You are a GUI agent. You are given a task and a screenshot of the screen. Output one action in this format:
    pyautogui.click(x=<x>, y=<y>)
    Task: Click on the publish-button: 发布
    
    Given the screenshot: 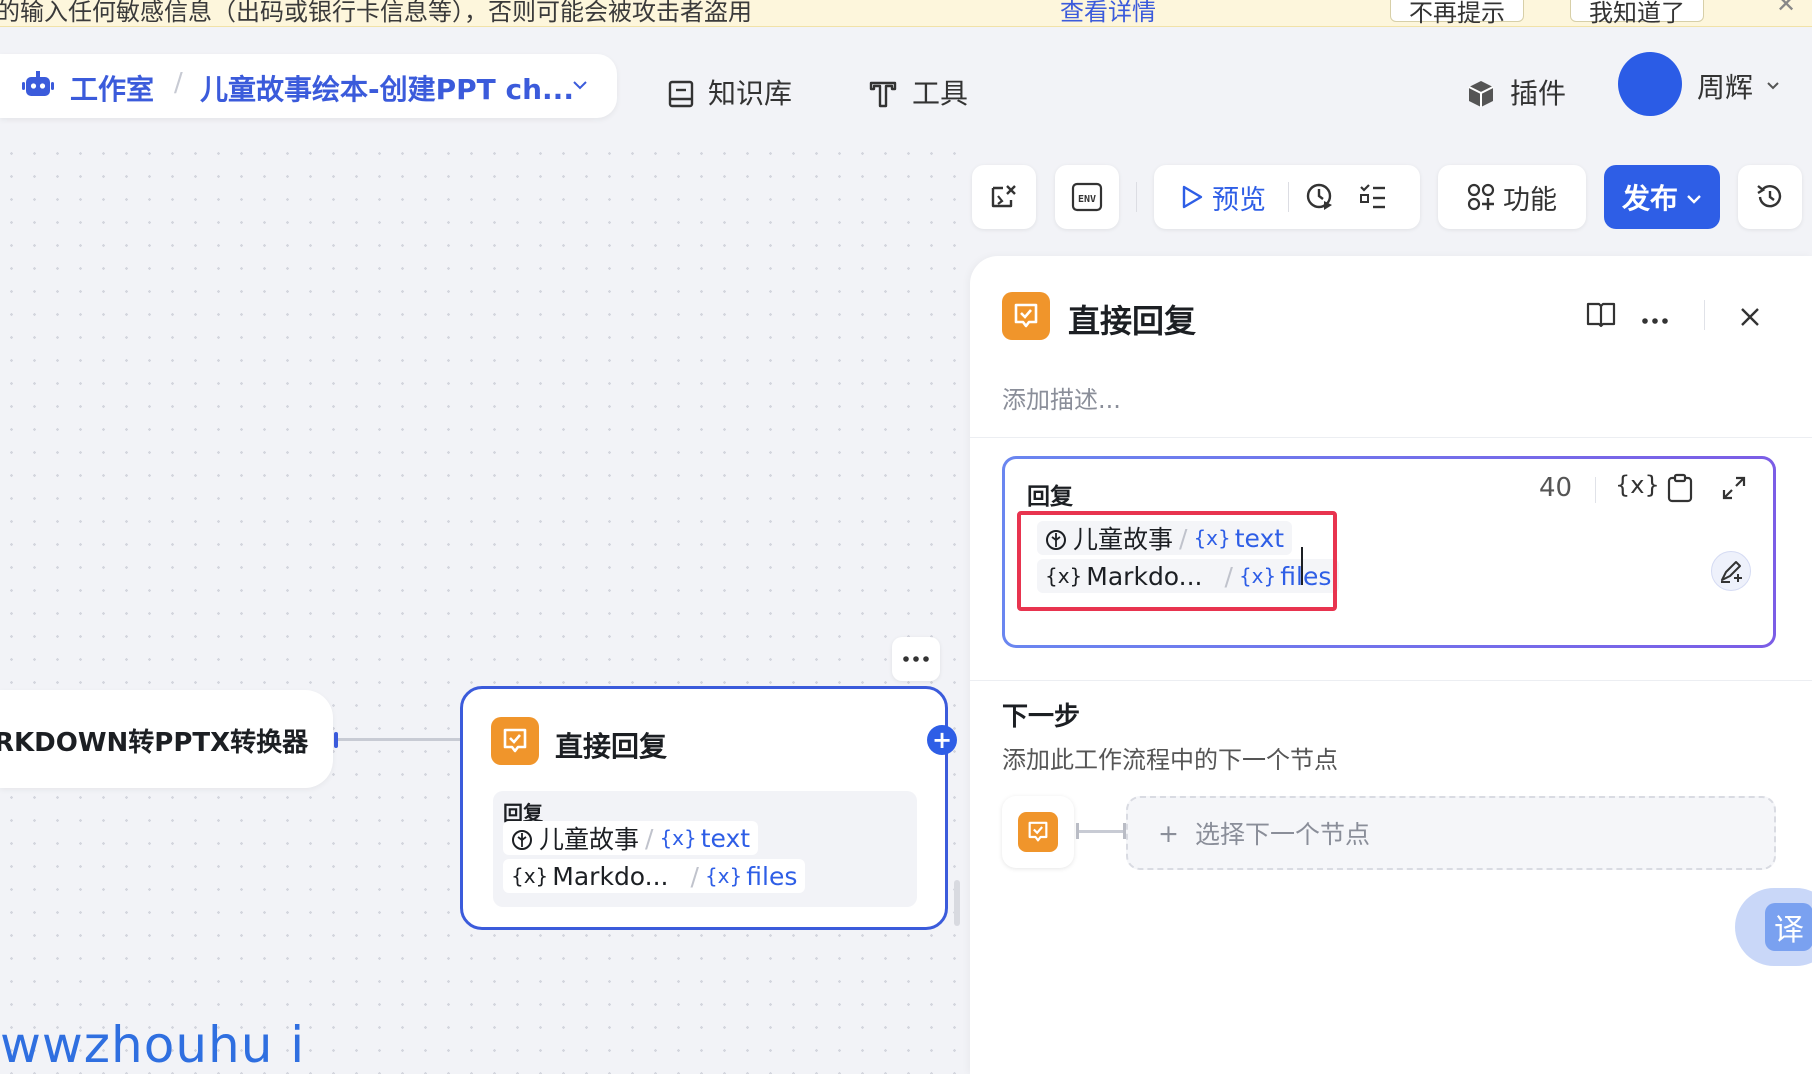 What is the action you would take?
    pyautogui.click(x=1662, y=197)
    